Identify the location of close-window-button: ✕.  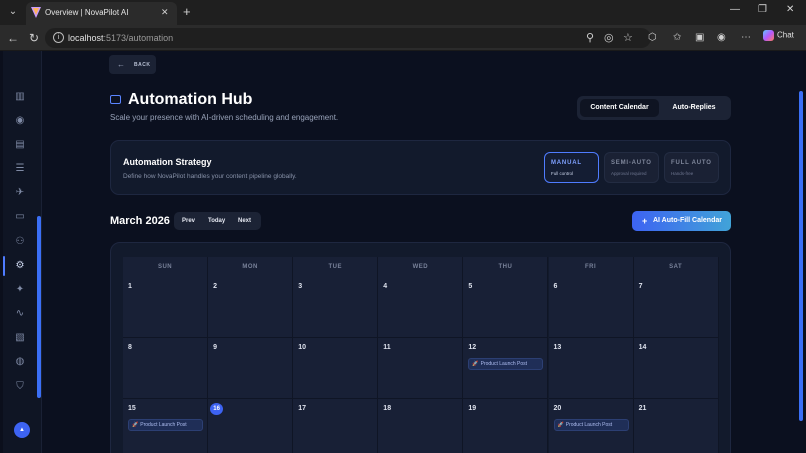
(790, 9).